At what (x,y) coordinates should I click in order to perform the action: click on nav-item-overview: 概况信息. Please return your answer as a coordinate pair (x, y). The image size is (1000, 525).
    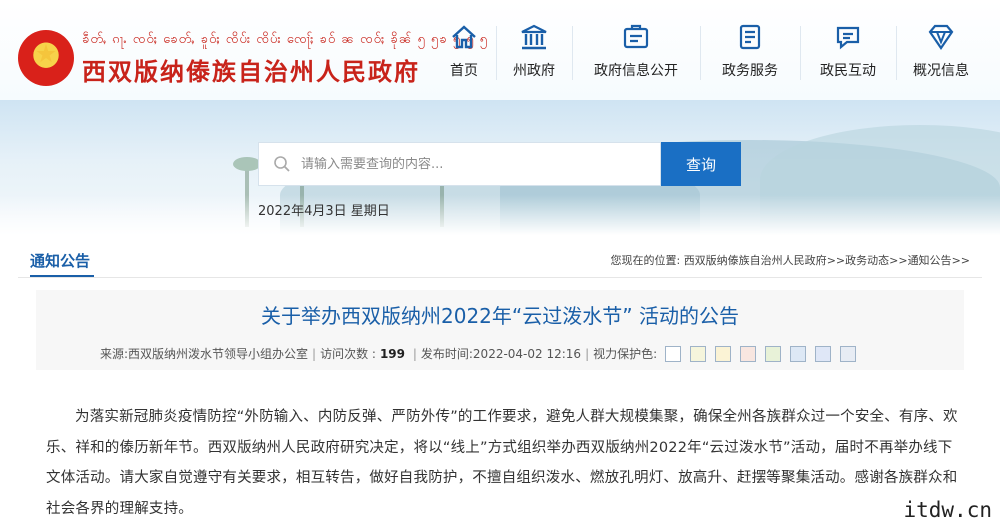
    Looking at the image, I should click on (941, 53).